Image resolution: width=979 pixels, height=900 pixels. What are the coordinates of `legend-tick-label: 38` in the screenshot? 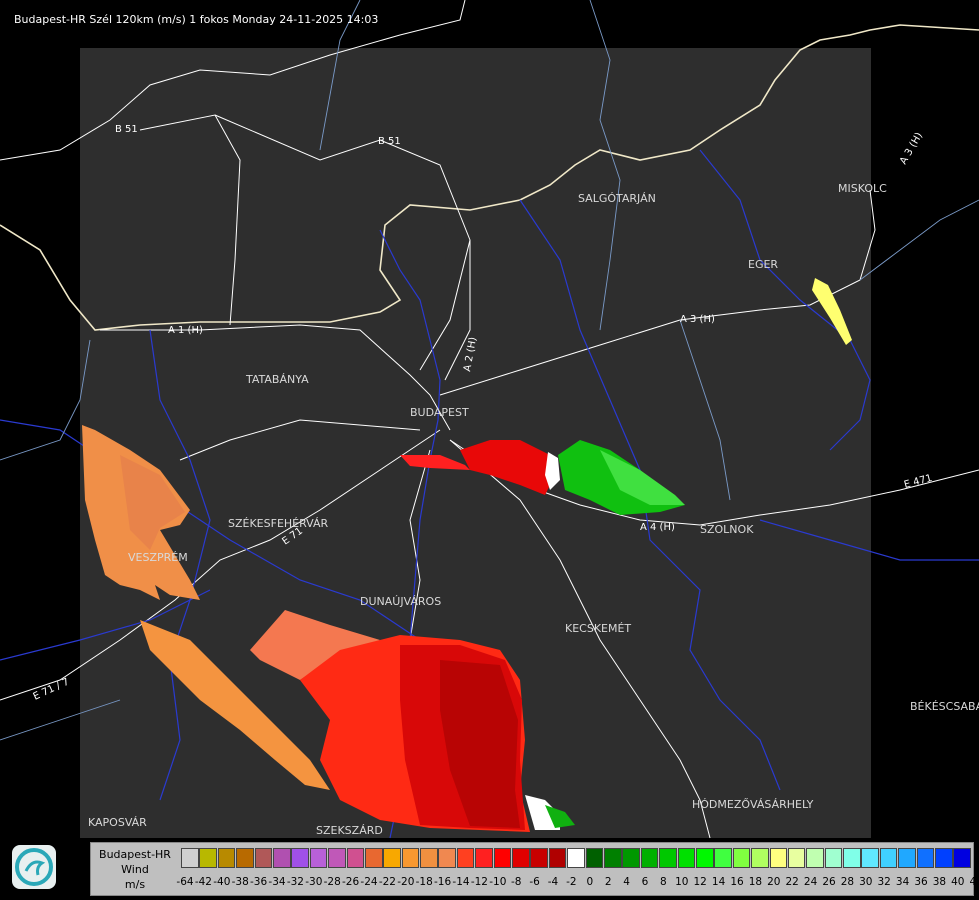 It's located at (939, 882).